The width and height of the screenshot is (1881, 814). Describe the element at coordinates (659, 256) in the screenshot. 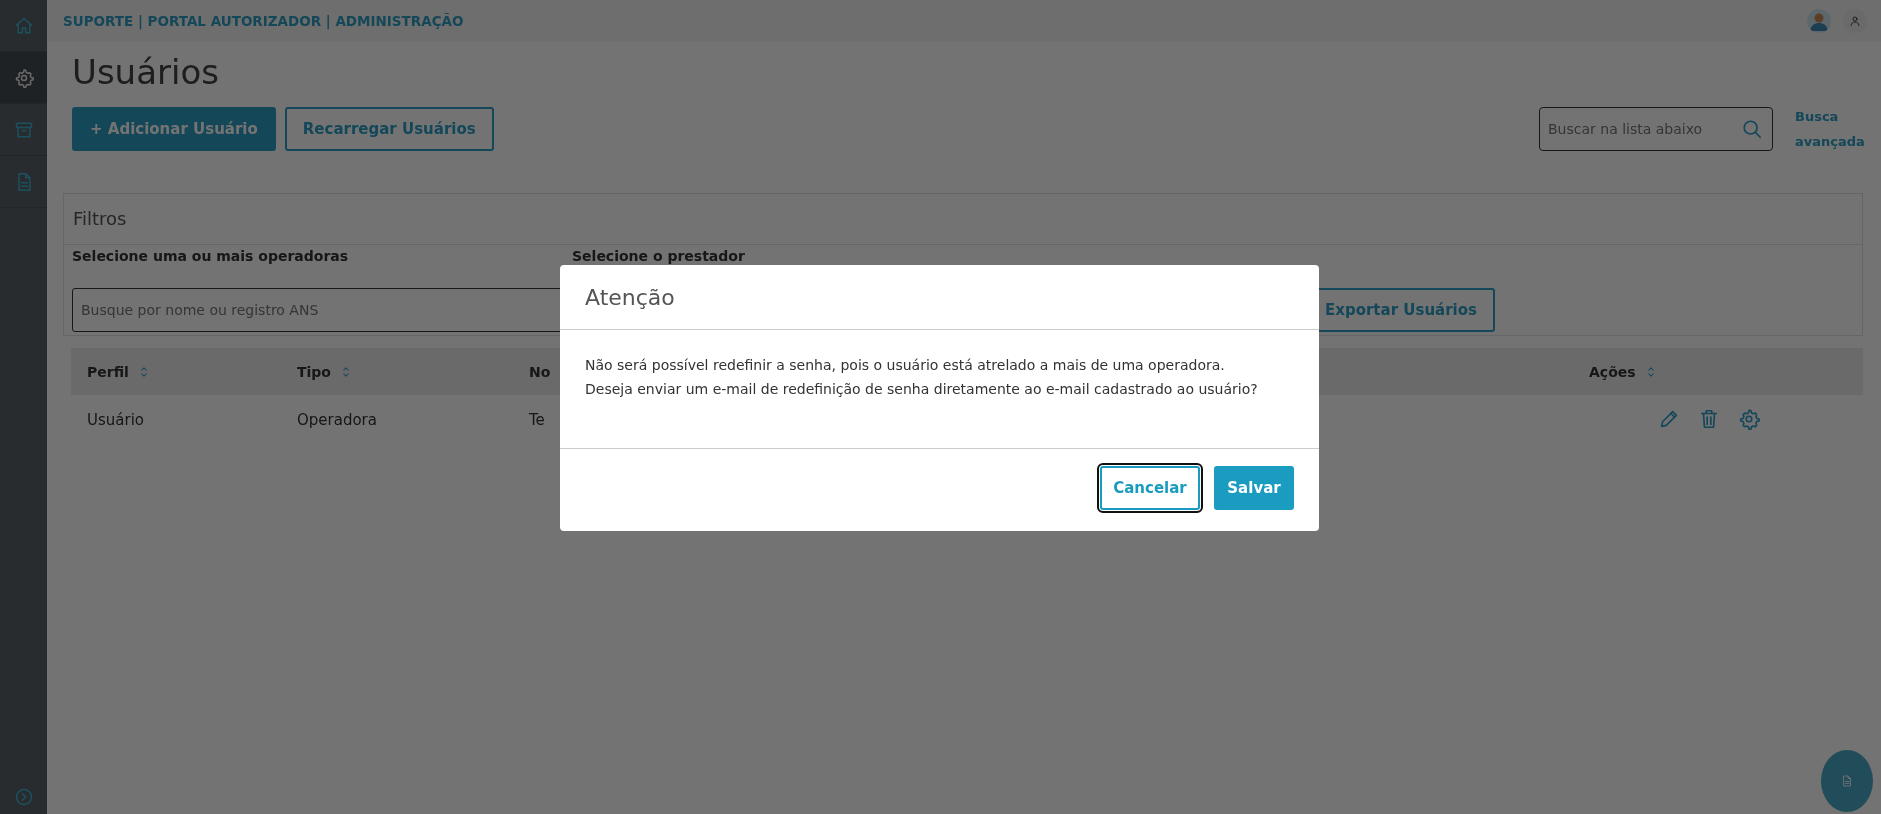

I see `field-label: Selecione o prestador` at that location.